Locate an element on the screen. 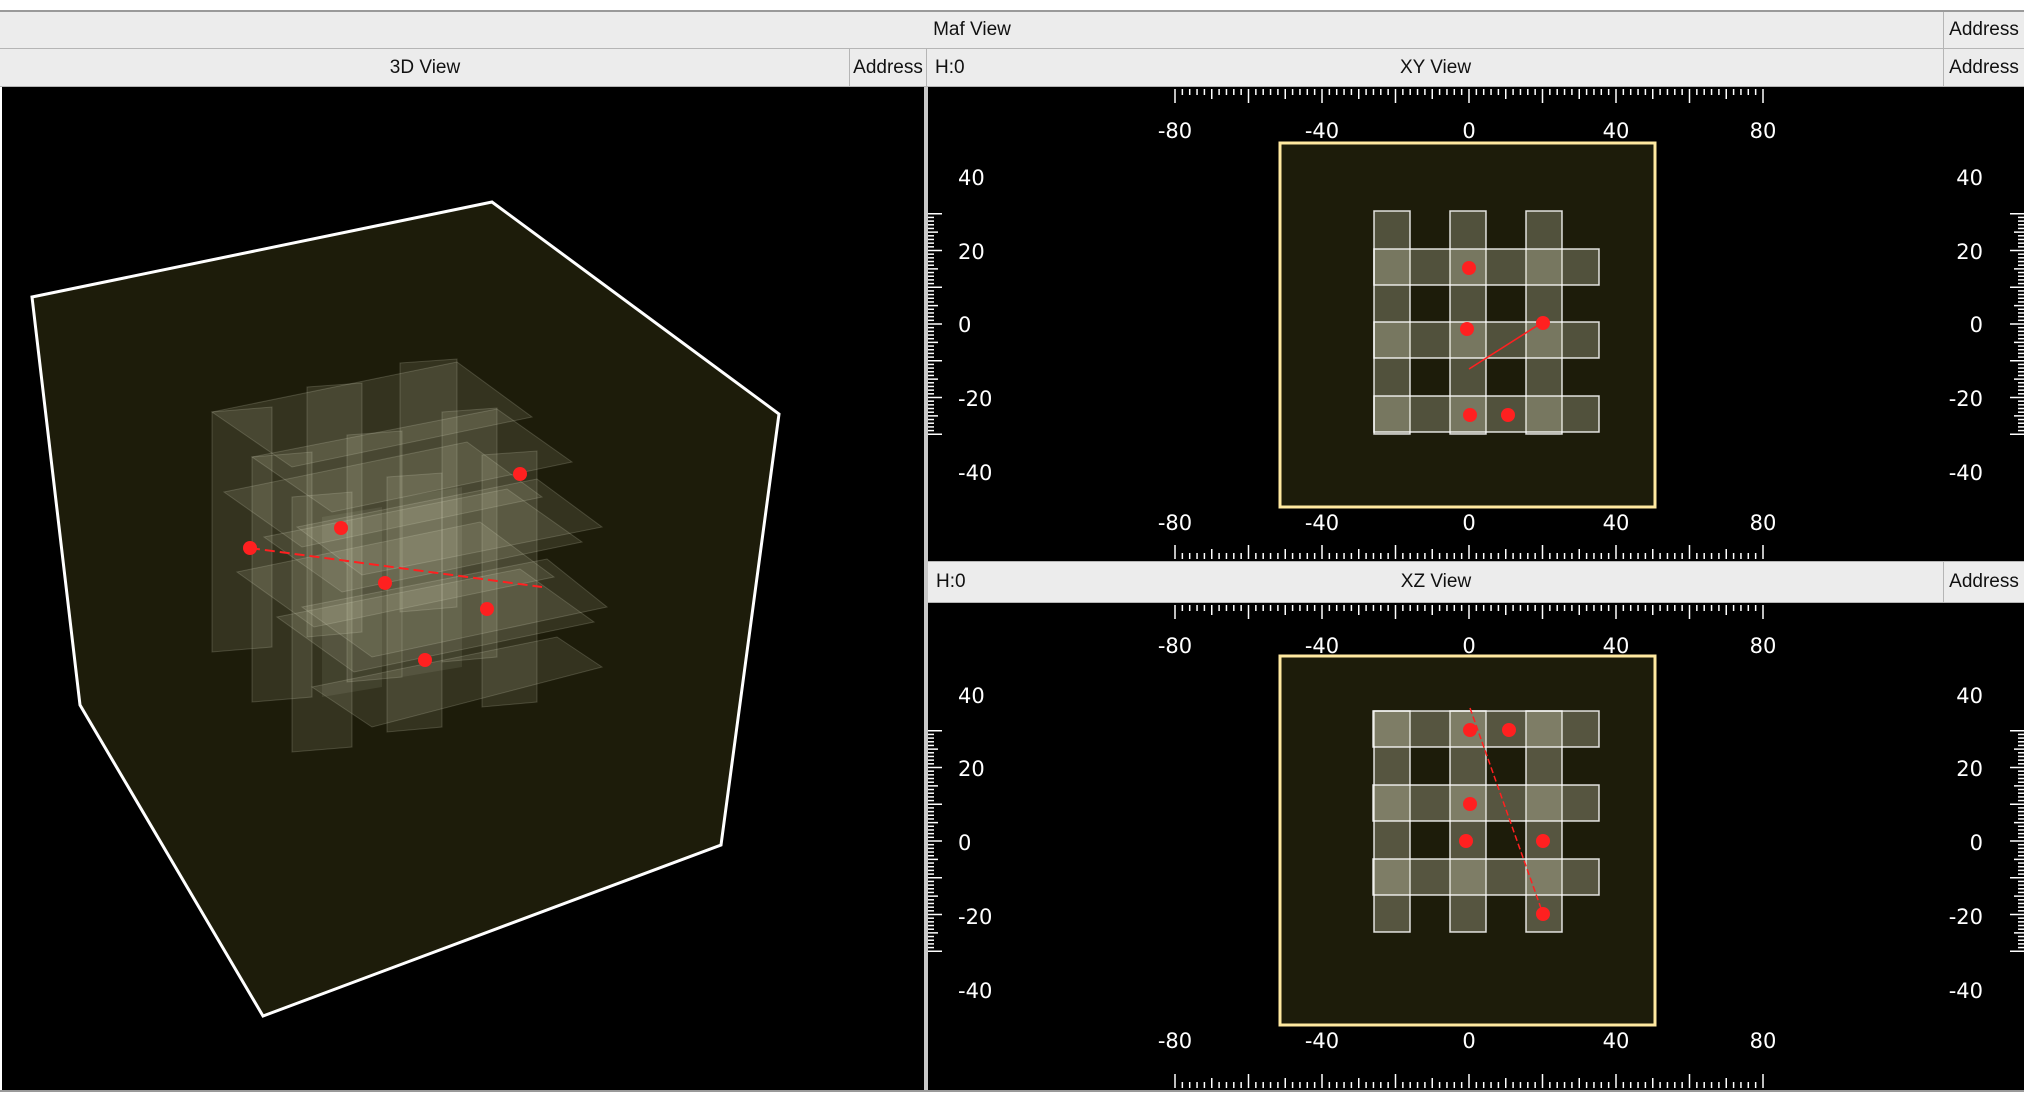 This screenshot has width=2024, height=1097. view3d-header: 3D View Address is located at coordinates (463, 68).